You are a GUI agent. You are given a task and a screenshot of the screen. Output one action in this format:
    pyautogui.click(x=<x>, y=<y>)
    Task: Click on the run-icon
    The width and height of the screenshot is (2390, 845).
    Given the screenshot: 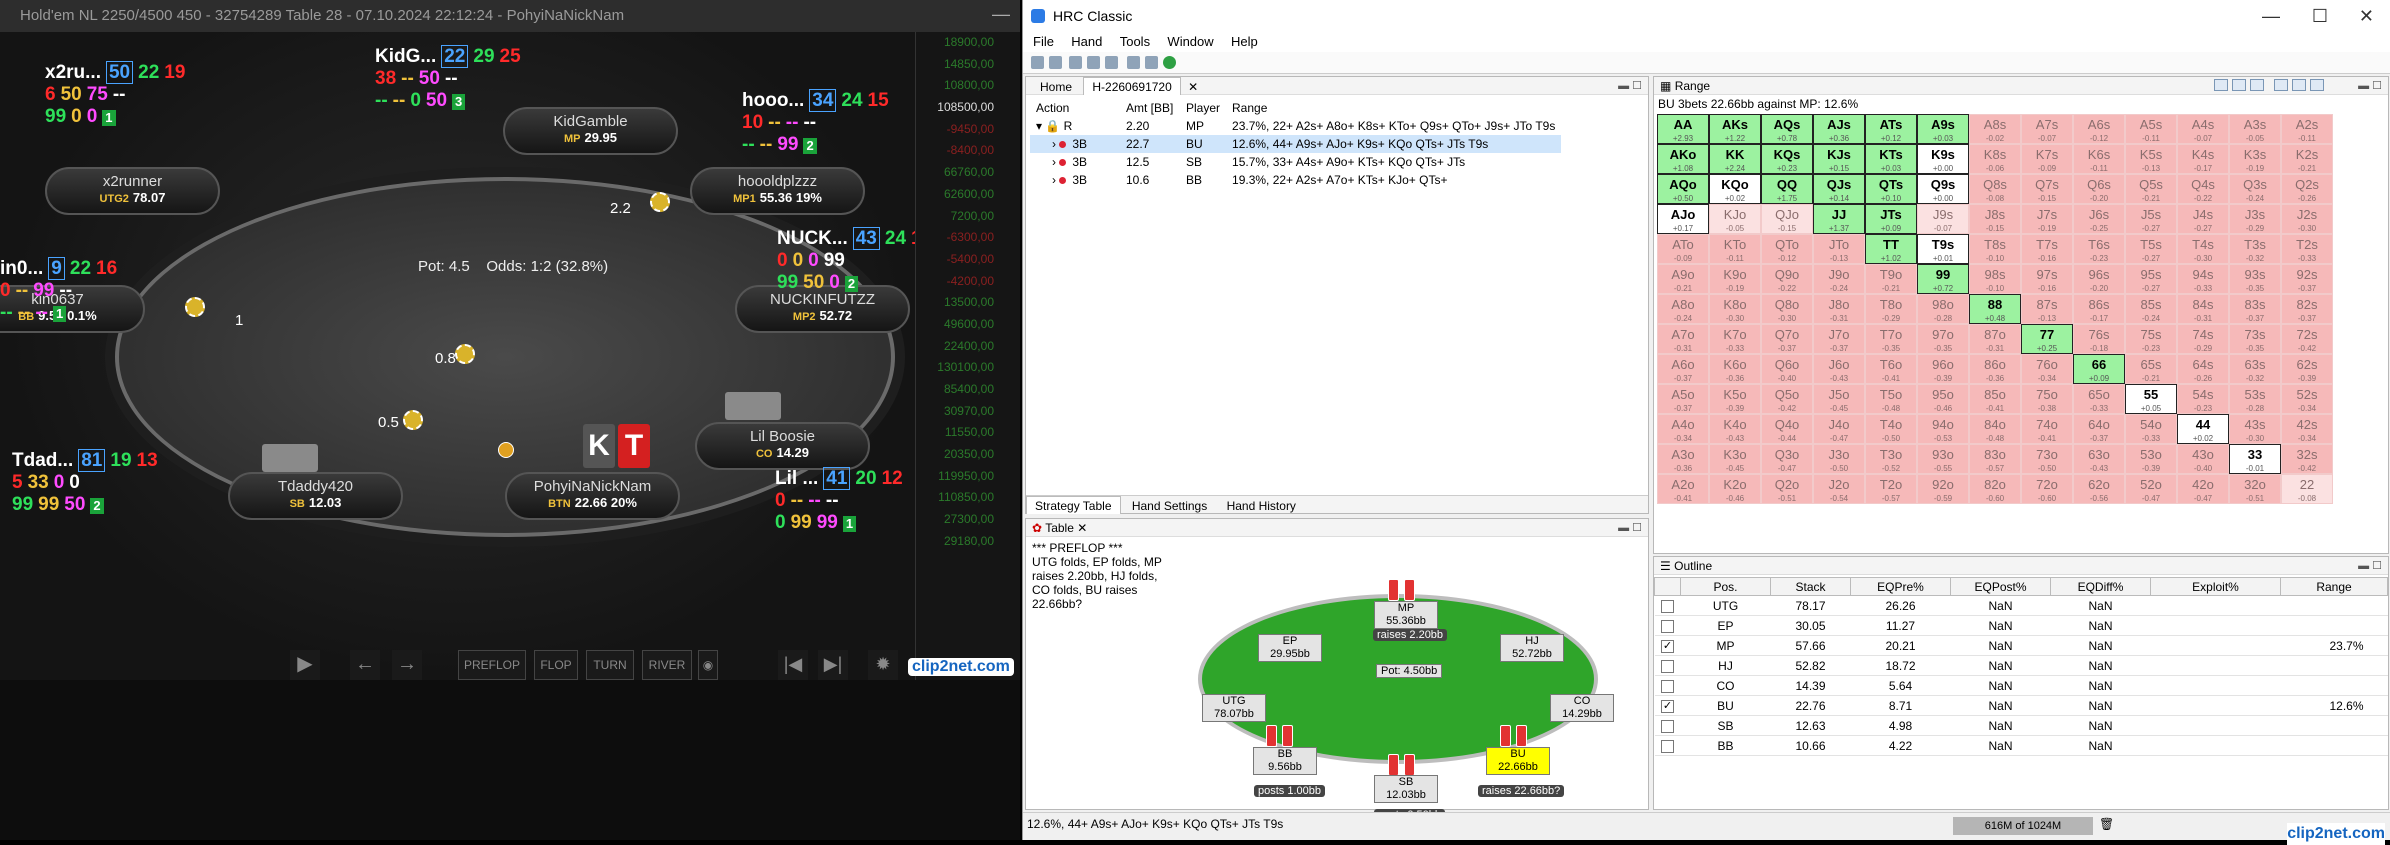 What is the action you would take?
    pyautogui.click(x=1169, y=62)
    